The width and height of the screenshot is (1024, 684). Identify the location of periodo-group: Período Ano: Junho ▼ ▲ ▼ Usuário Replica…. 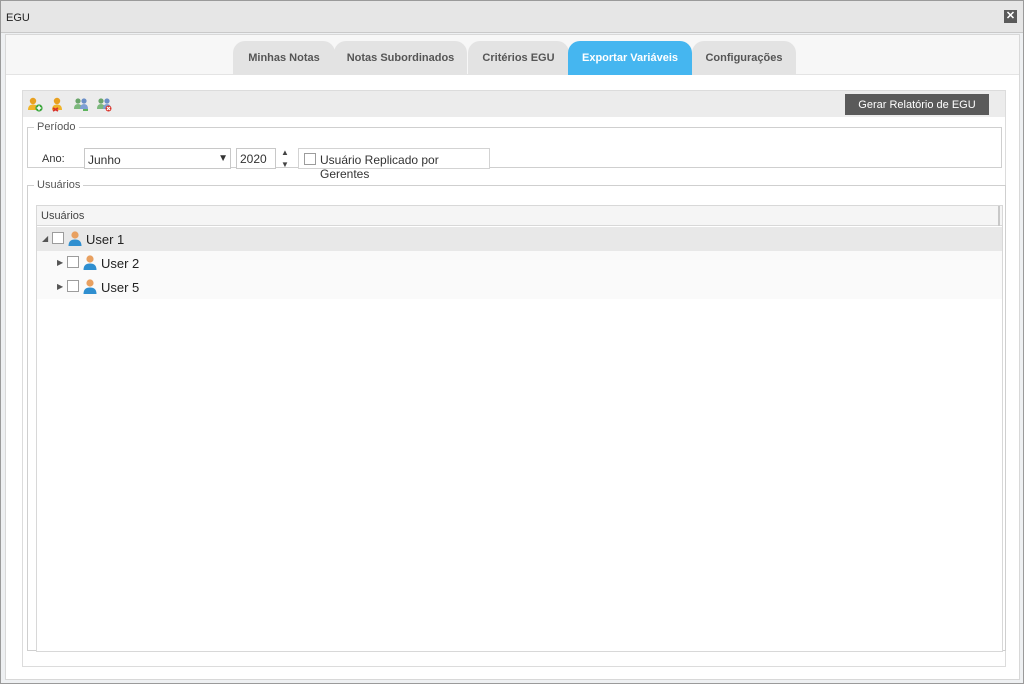
(514, 151).